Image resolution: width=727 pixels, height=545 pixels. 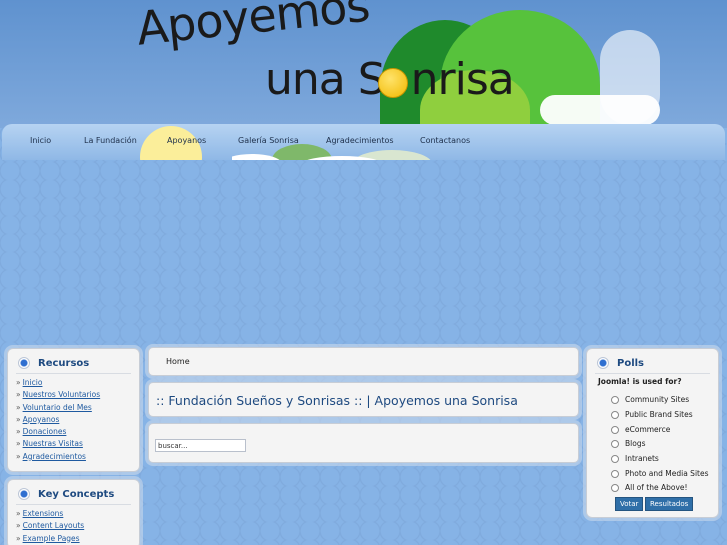 What do you see at coordinates (325, 79) in the screenshot?
I see `logo-line2-start: una S` at bounding box center [325, 79].